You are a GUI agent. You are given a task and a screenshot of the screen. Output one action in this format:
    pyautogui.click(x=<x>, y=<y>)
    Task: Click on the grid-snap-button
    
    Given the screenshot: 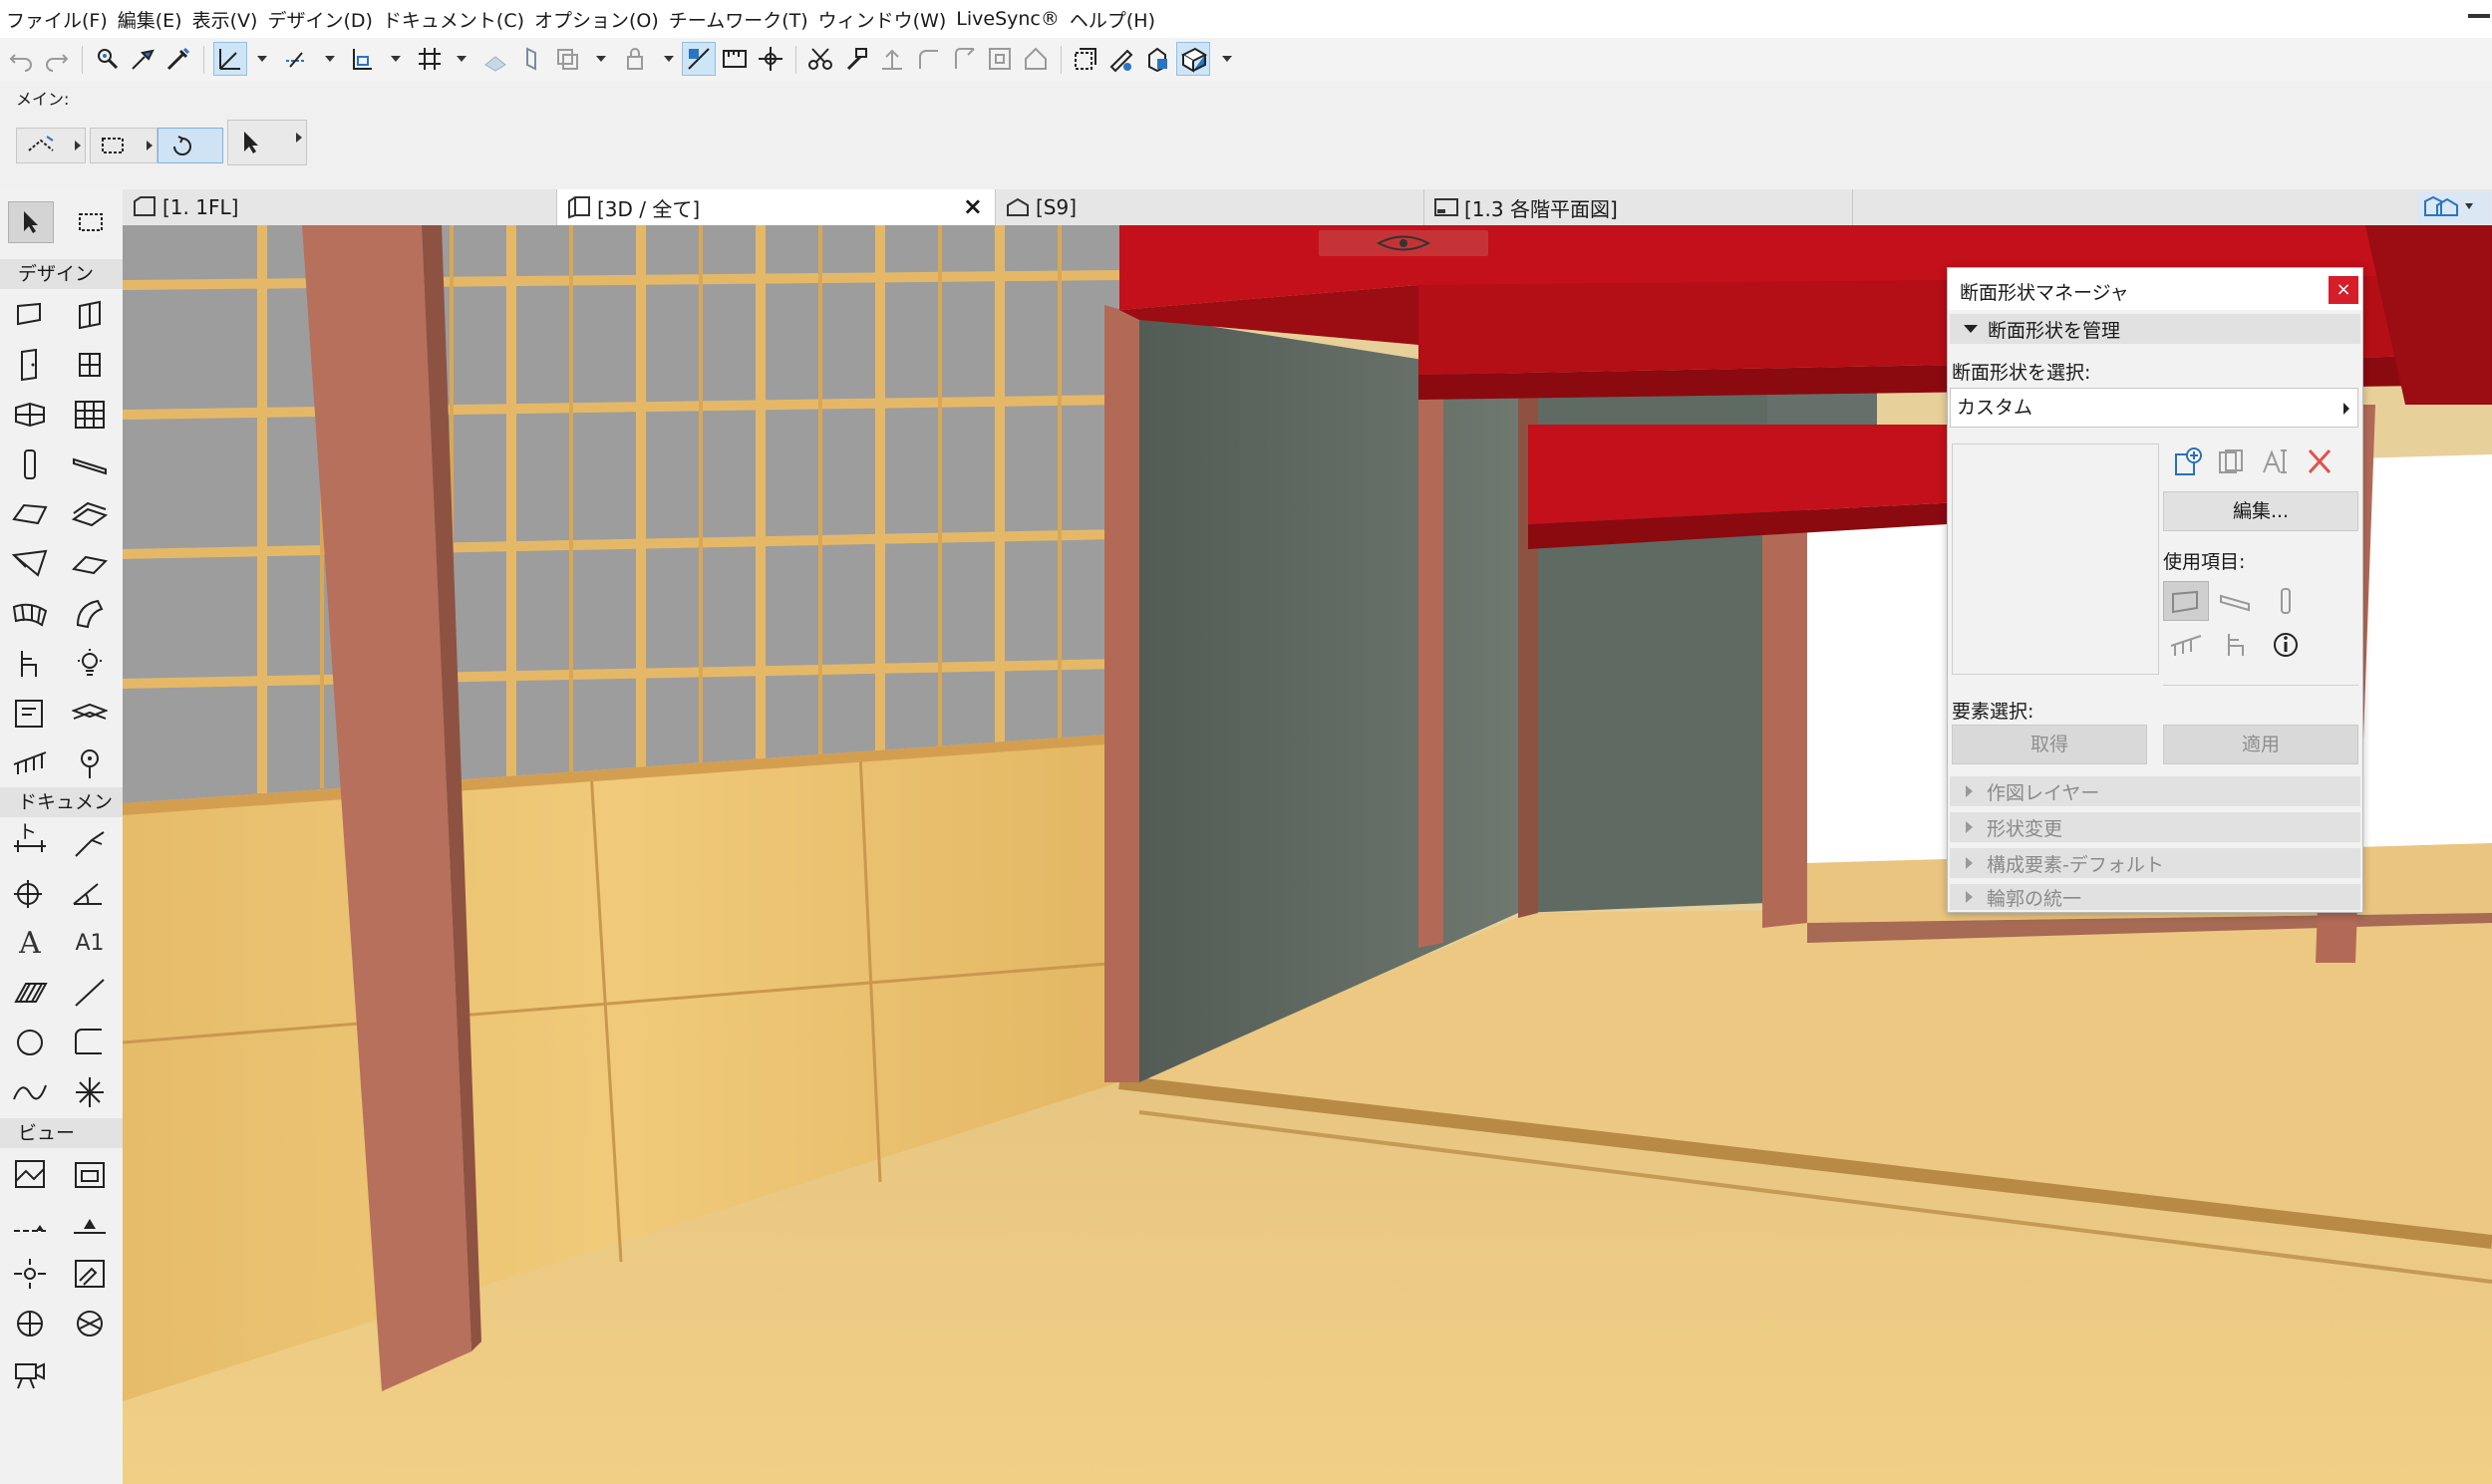 What is the action you would take?
    pyautogui.click(x=230, y=59)
    